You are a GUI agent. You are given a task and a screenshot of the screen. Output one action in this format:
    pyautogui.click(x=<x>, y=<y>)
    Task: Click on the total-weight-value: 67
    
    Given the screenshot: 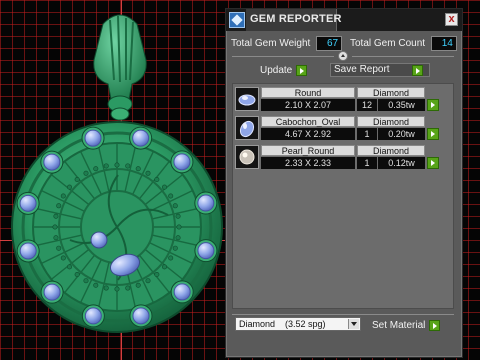 What is the action you would take?
    pyautogui.click(x=329, y=43)
    